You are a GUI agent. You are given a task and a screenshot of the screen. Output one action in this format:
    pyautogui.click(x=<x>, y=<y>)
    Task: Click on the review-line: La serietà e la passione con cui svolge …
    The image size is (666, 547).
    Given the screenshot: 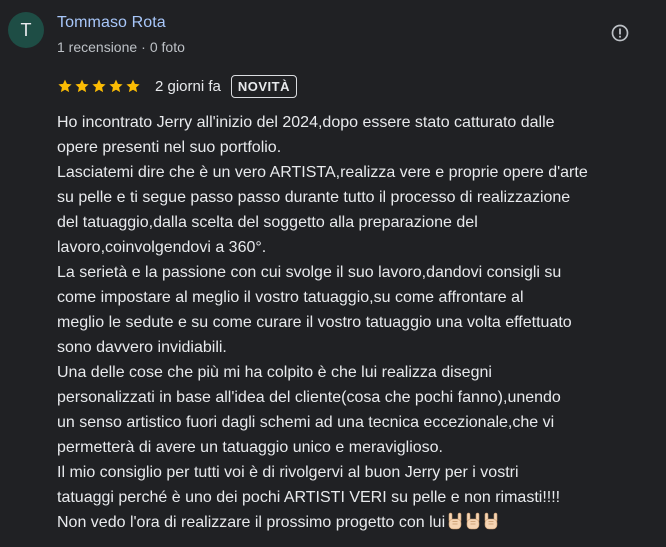 What is the action you would take?
    pyautogui.click(x=309, y=272)
    